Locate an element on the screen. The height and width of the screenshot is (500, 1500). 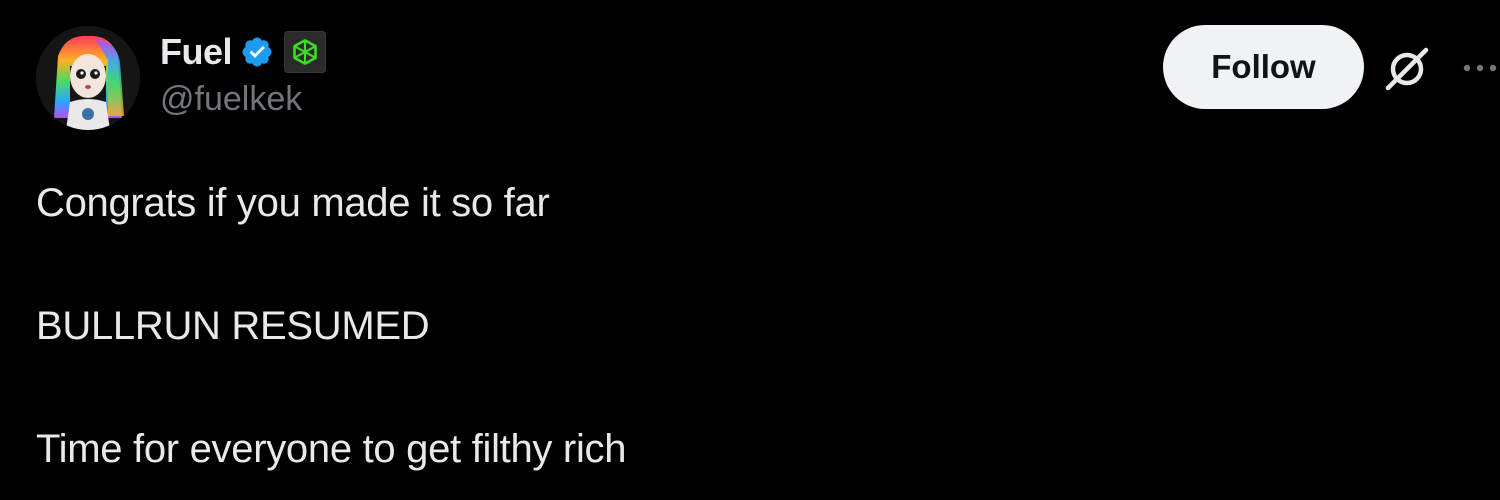
follow-button: Follow is located at coordinates (1263, 67).